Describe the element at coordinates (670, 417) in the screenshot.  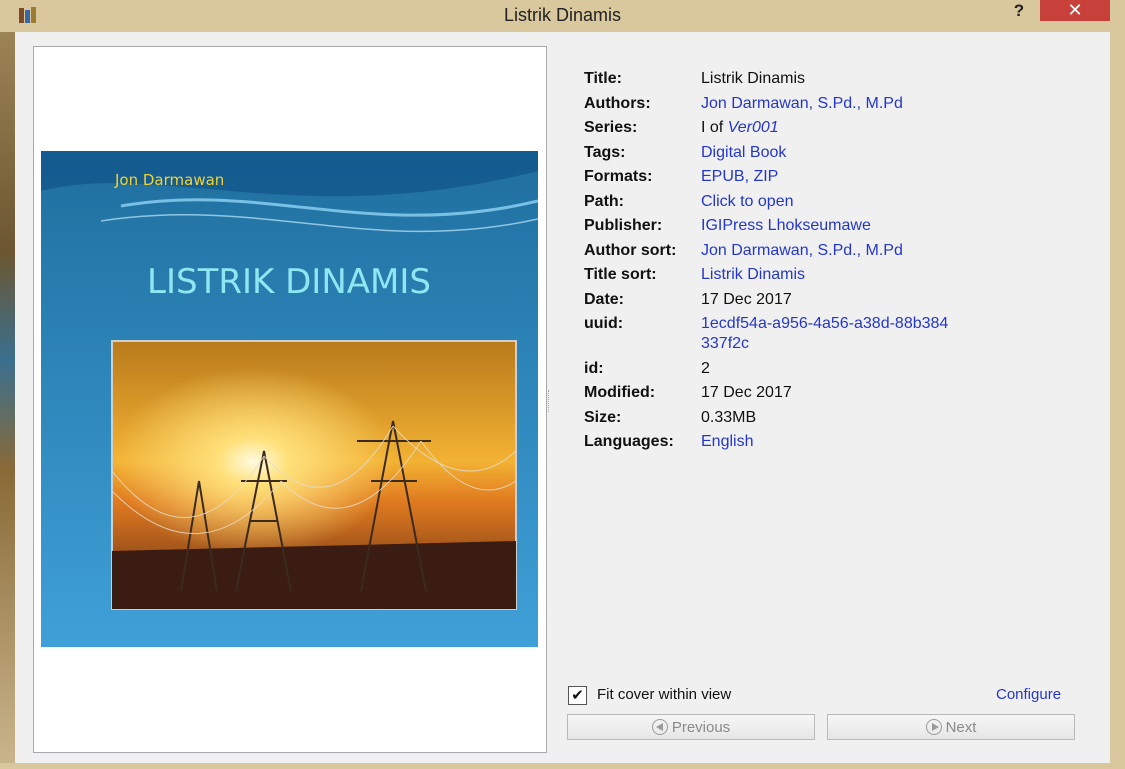
I see `meta-row-size: Size: 0.33MB` at that location.